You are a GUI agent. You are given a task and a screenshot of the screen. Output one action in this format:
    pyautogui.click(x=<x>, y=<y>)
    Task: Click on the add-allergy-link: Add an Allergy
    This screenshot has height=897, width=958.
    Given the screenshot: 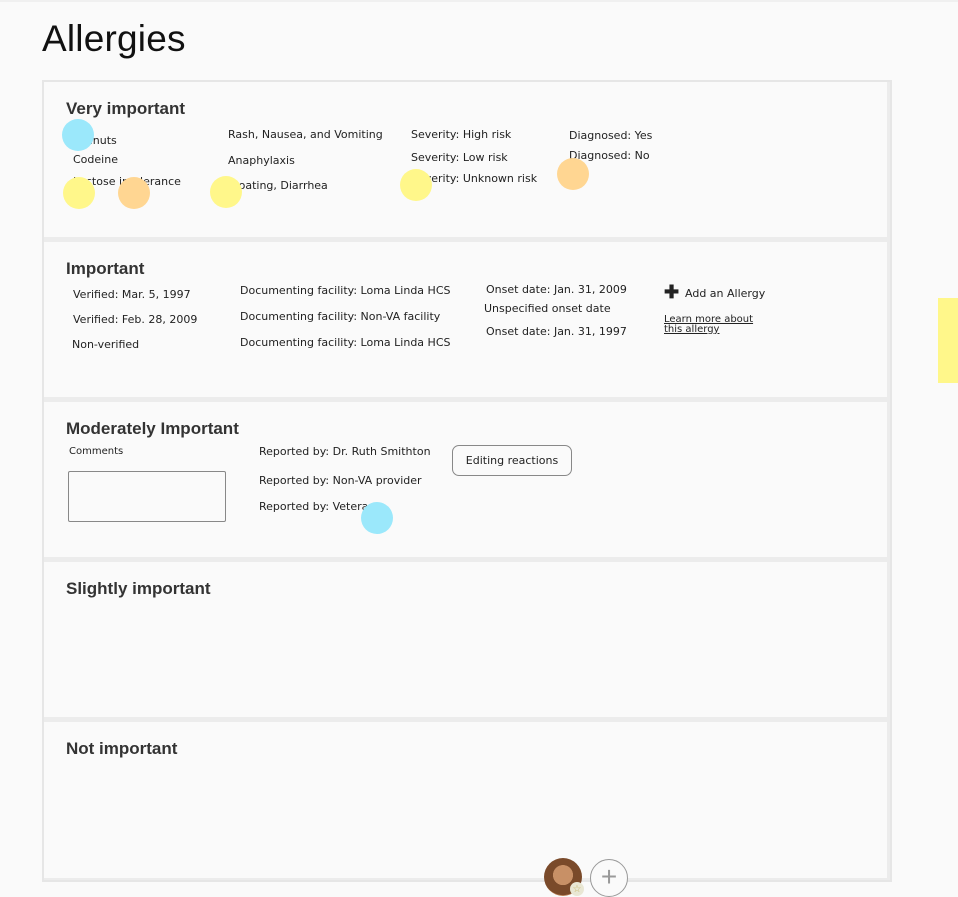 What is the action you would take?
    pyautogui.click(x=725, y=293)
    